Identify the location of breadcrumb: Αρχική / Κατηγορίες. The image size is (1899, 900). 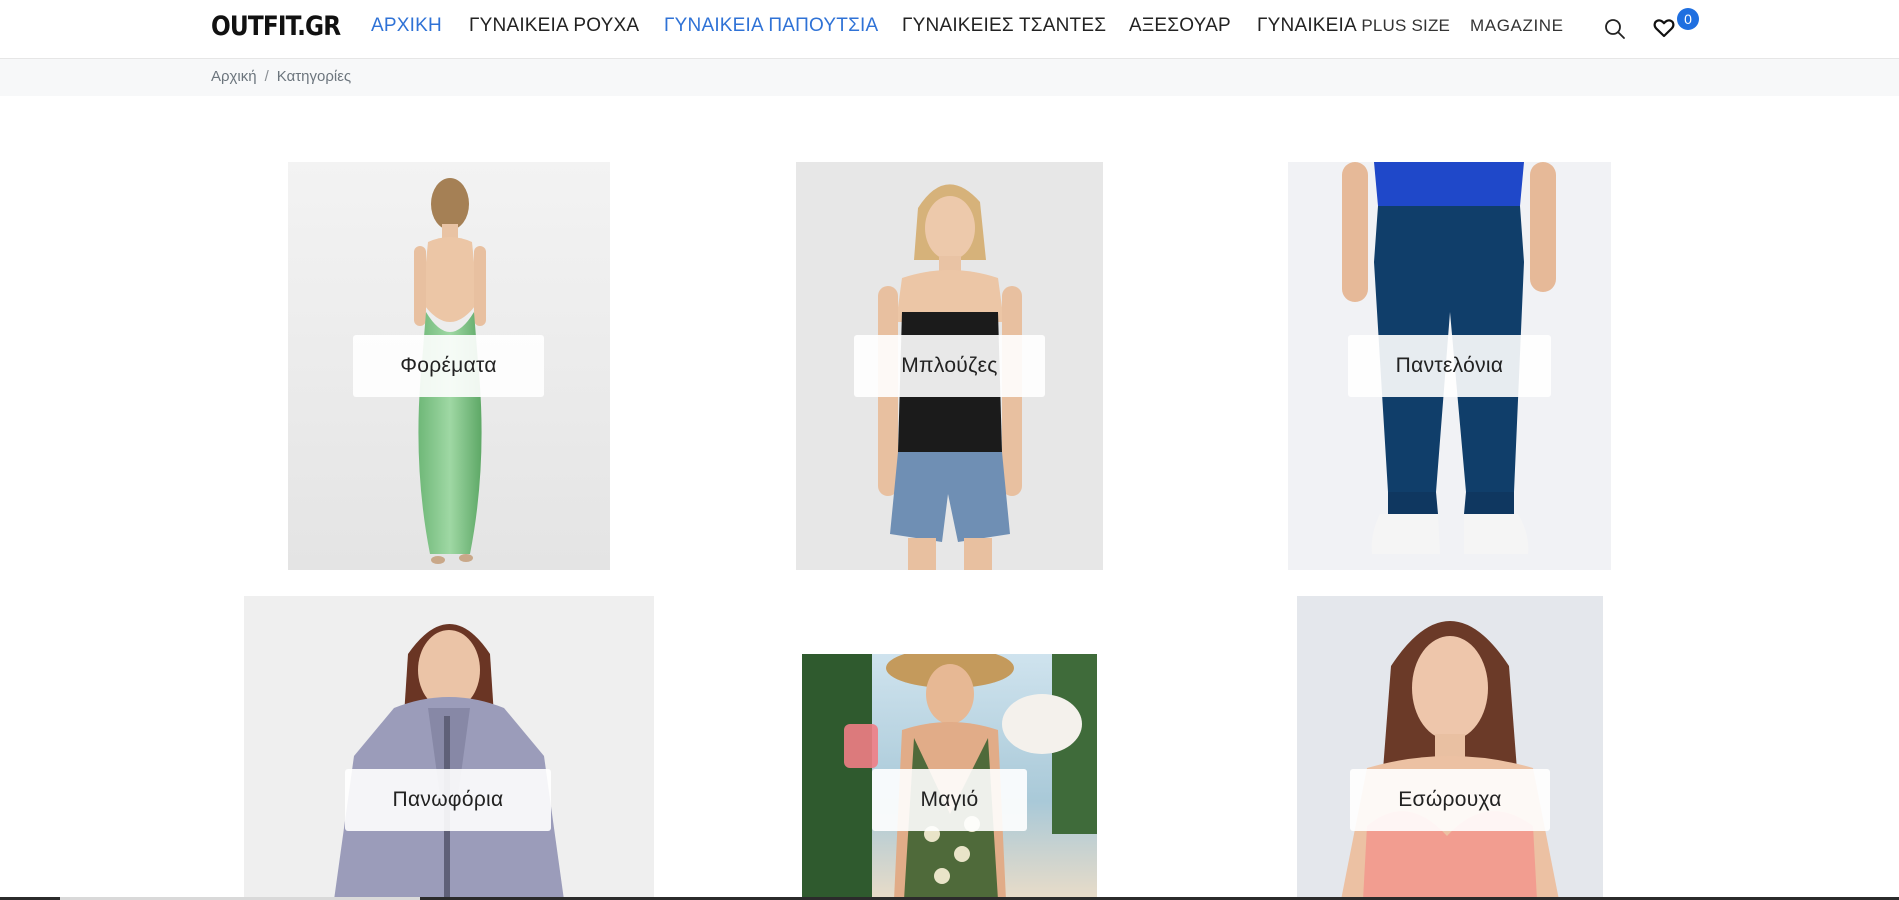
(281, 76).